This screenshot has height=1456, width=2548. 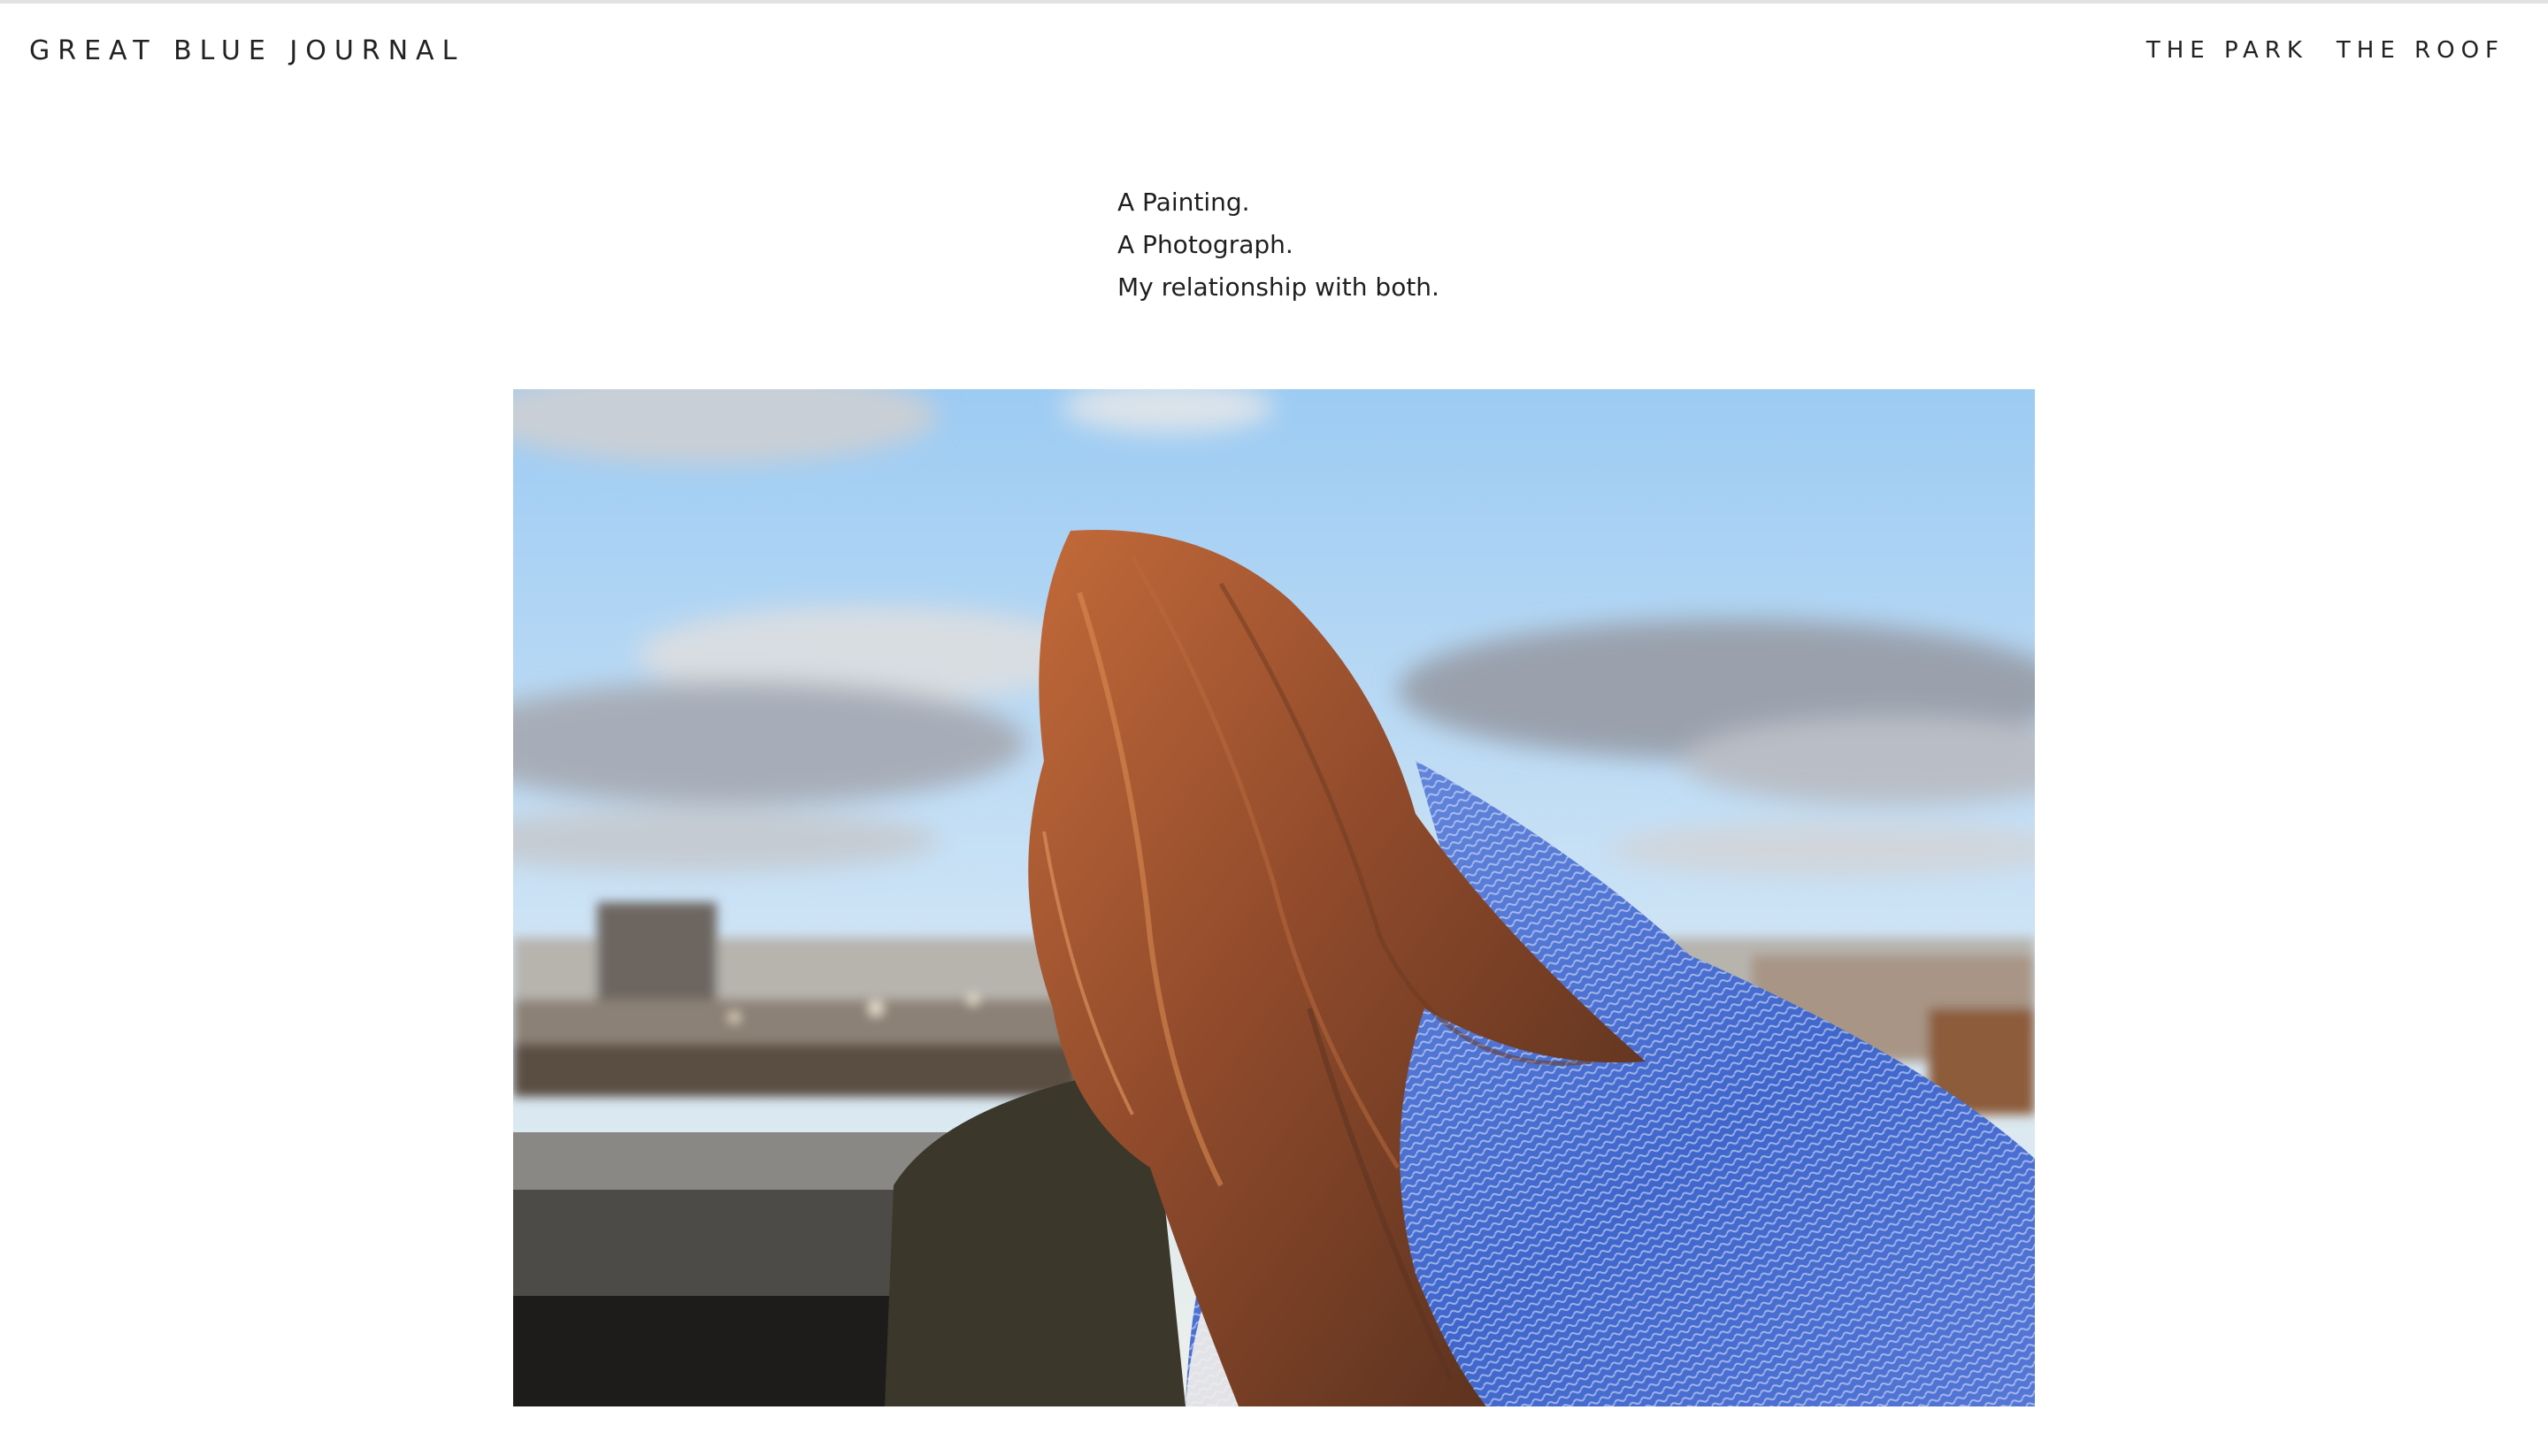 What do you see at coordinates (2421, 50) in the screenshot?
I see `nav-link-the-roof: THE ROOF` at bounding box center [2421, 50].